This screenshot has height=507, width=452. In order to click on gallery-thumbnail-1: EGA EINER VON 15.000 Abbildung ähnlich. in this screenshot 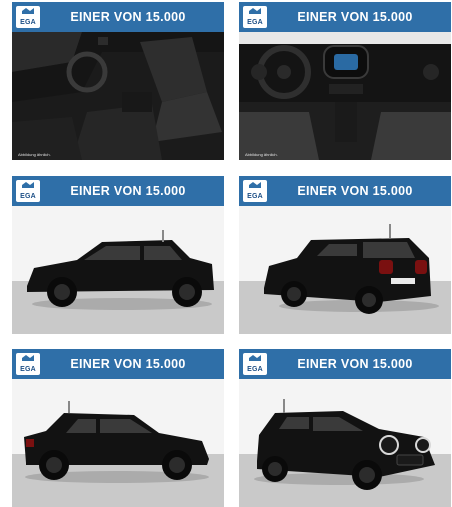, I will do `click(118, 81)`.